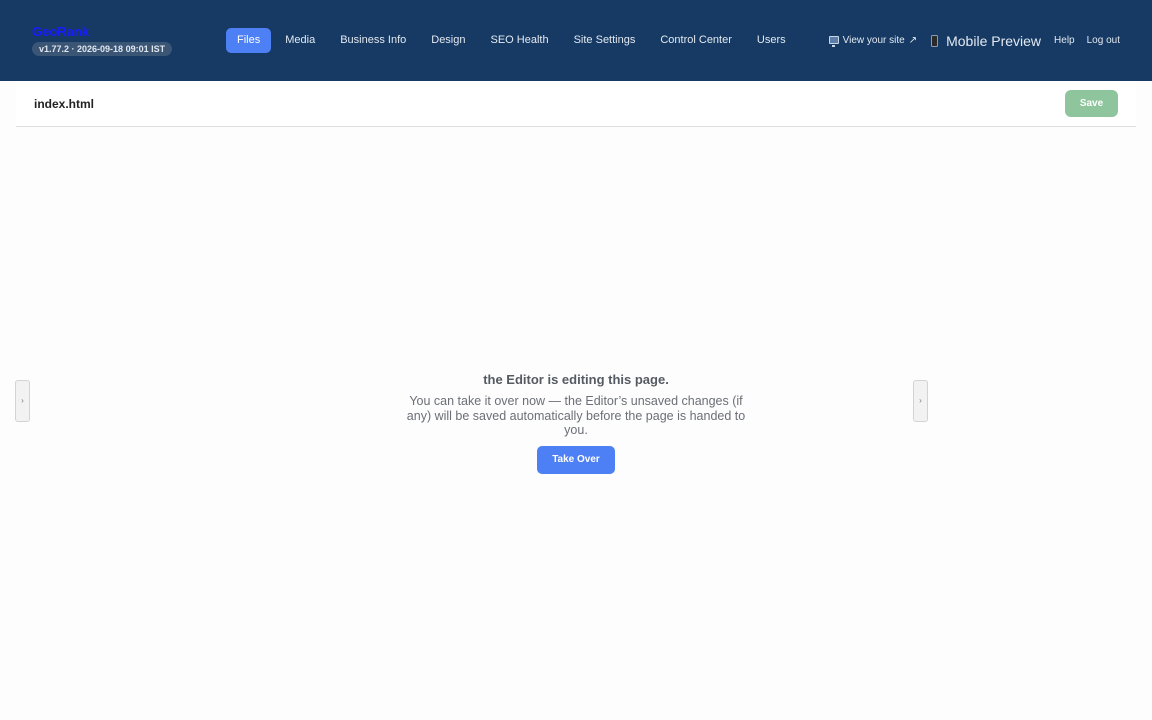  What do you see at coordinates (605, 40) in the screenshot?
I see `nav-item-site-settings: Site Settings` at bounding box center [605, 40].